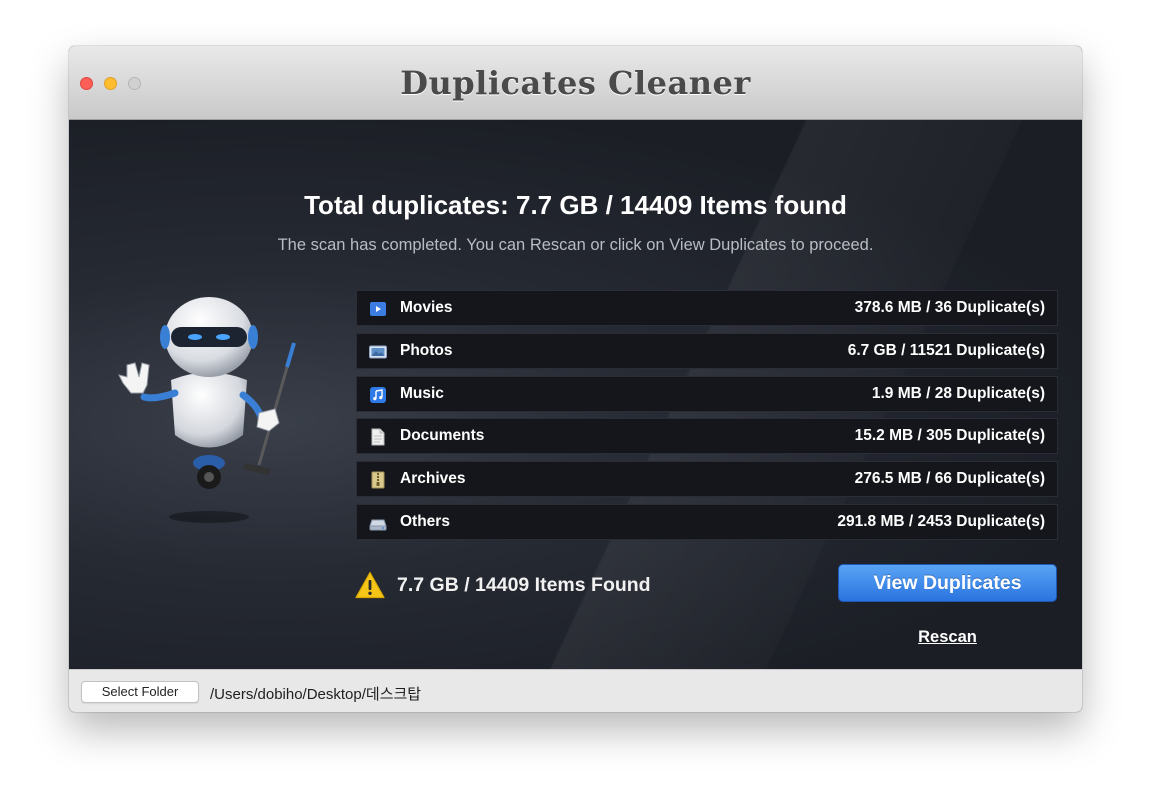  I want to click on view-duplicates-button: View Duplicates, so click(947, 583).